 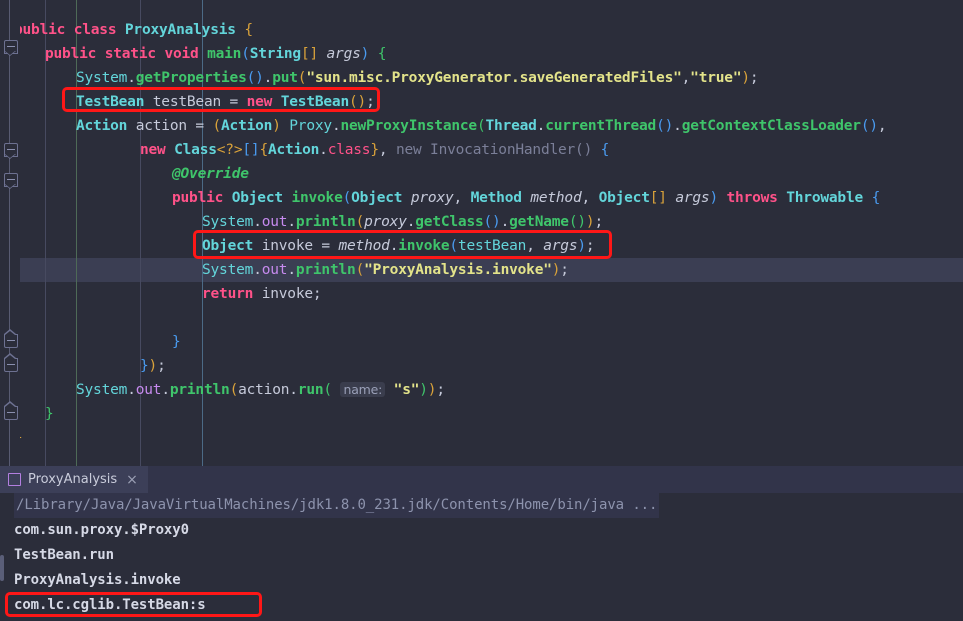 I want to click on code-line: public static void main(String[] args) {, so click(x=215, y=54).